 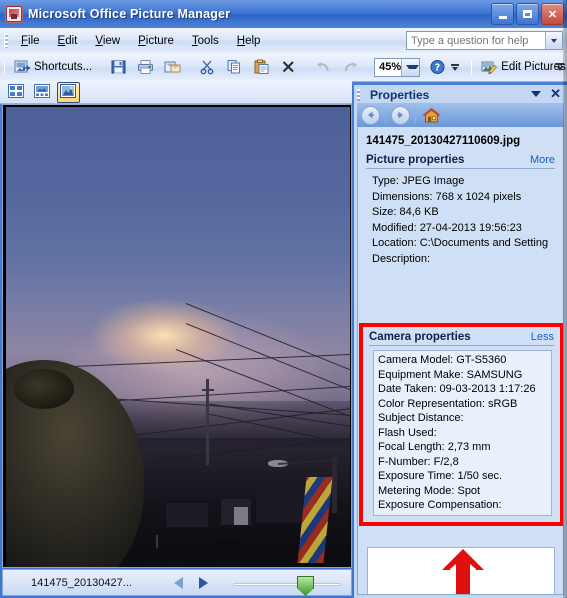 I want to click on menu-tools-label: ools, so click(x=208, y=40).